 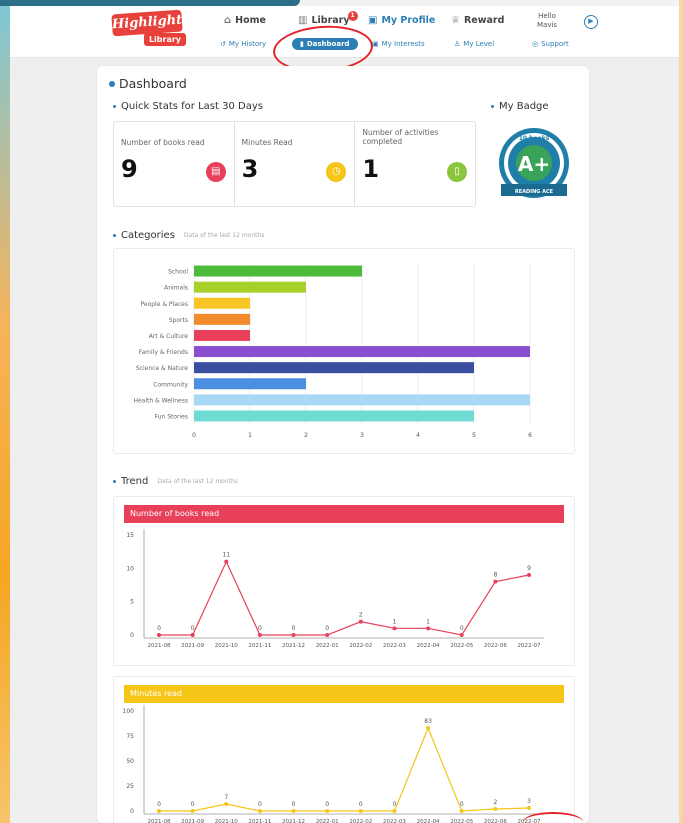 What do you see at coordinates (529, 646) in the screenshot?
I see `x-tick-label: 2022-07` at bounding box center [529, 646].